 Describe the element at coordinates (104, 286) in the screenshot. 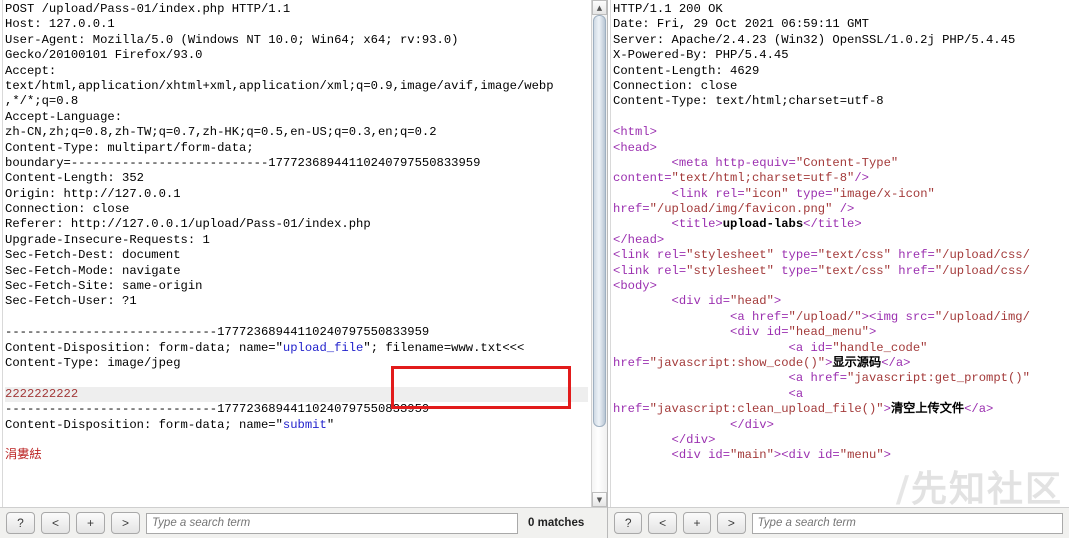

I see `code-token: Sec-Fetch-Site: same-origin` at that location.